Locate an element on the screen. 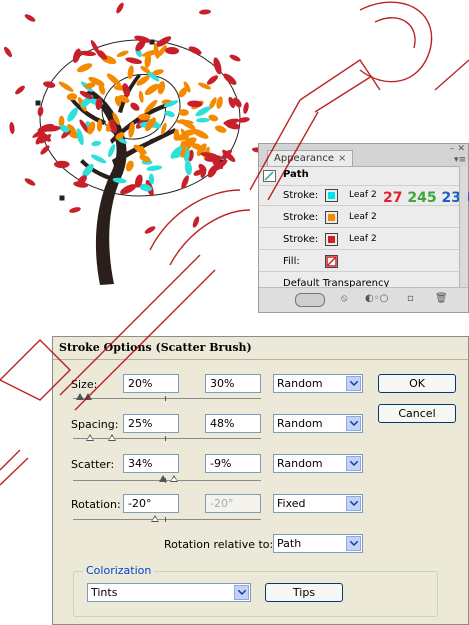 The height and width of the screenshot is (625, 469). minimize-icon: – is located at coordinates (452, 149).